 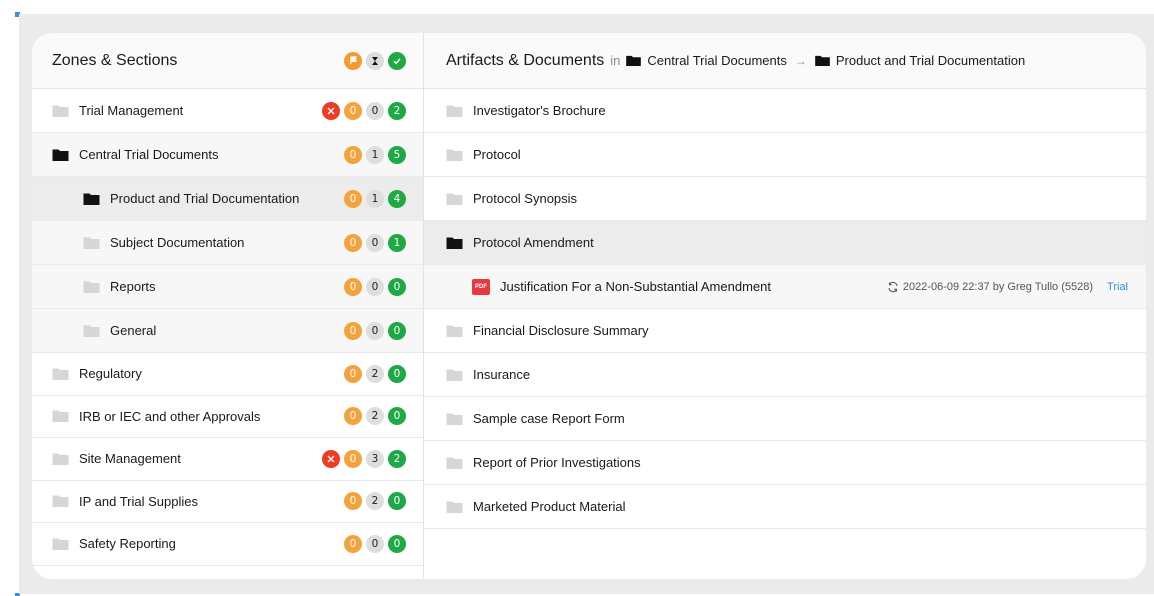 I want to click on breadcrumb-in-label: in, so click(x=615, y=60).